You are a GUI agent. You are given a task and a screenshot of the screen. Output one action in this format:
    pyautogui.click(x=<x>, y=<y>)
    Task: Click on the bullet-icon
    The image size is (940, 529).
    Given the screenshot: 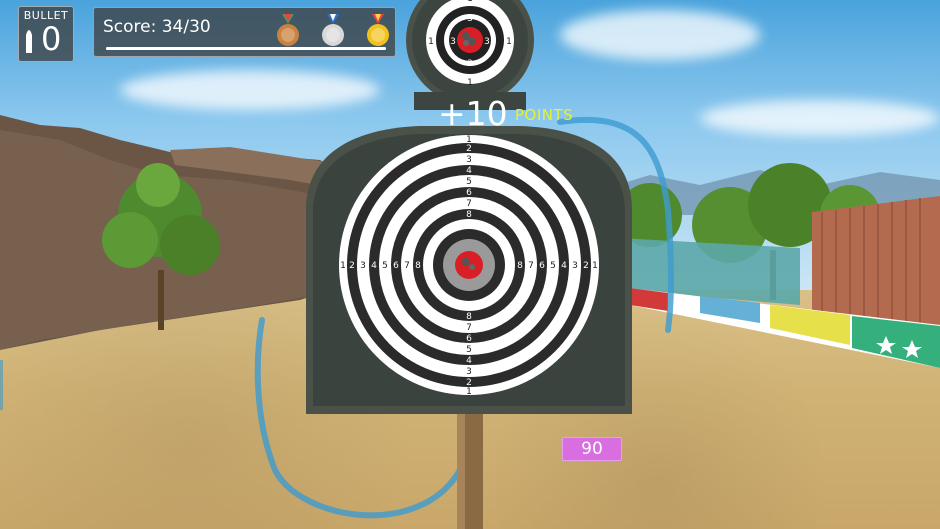 What is the action you would take?
    pyautogui.click(x=29, y=41)
    